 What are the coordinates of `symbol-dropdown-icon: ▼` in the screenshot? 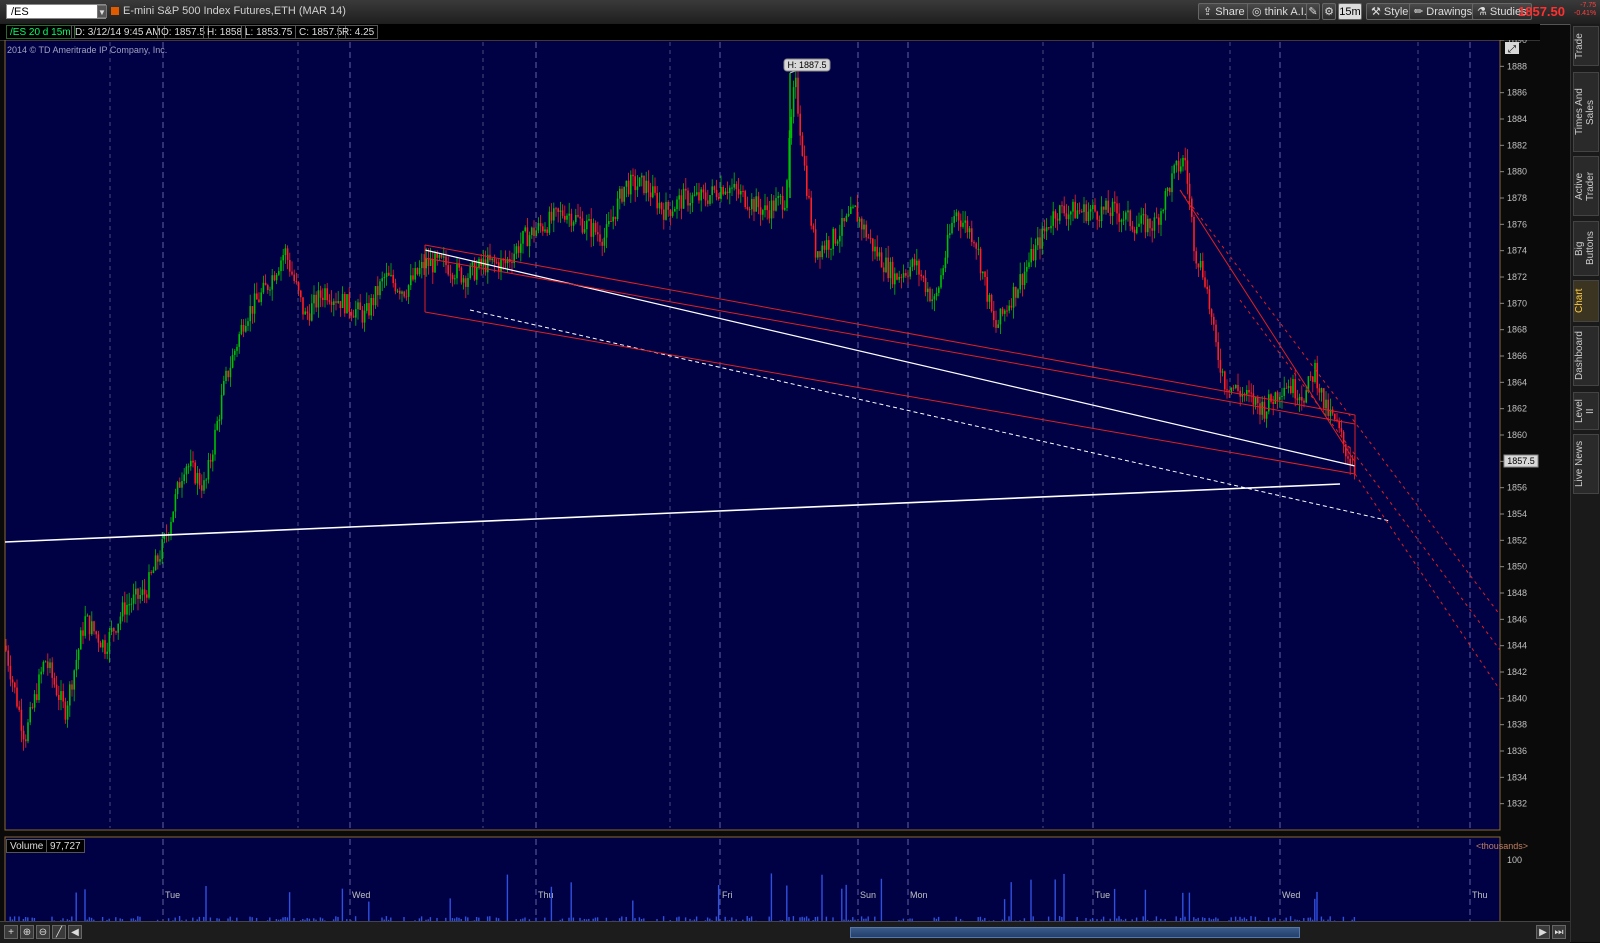 It's located at (102, 11).